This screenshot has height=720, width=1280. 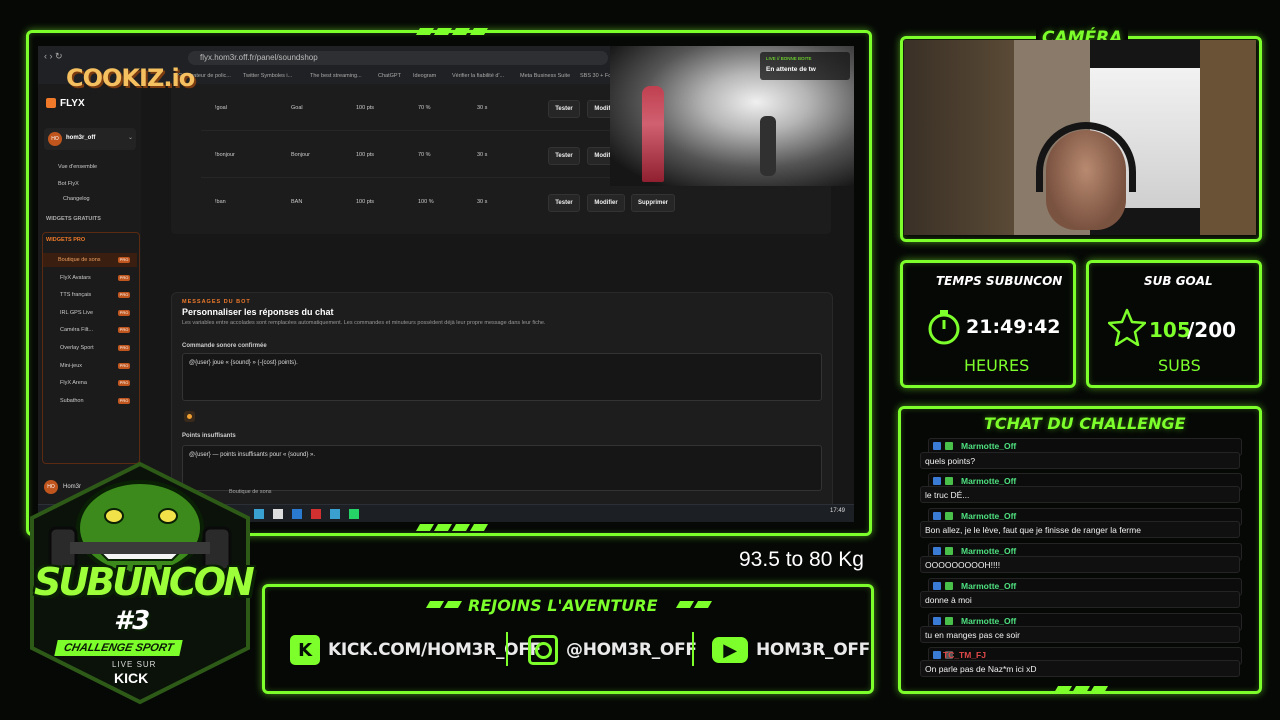 I want to click on event-logo-title: SUBUNCON, so click(x=144, y=582).